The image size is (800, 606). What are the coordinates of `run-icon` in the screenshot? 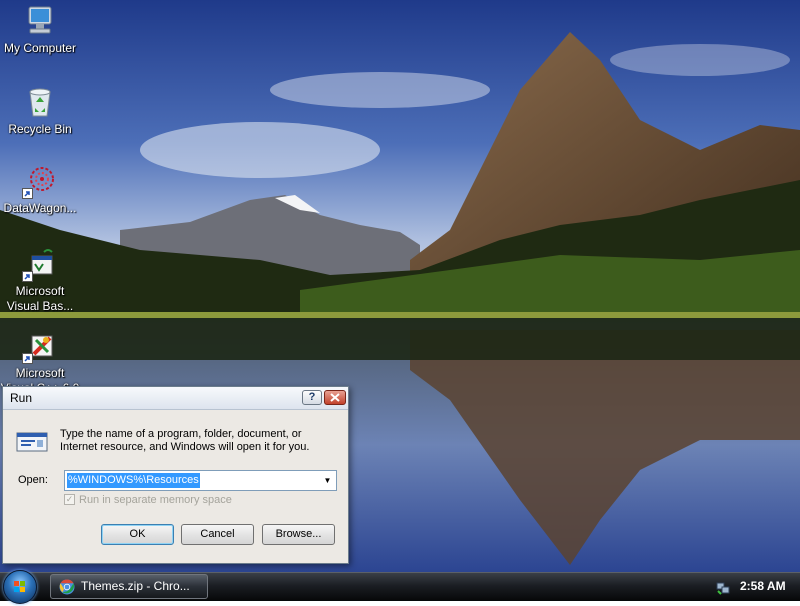 It's located at (33, 441).